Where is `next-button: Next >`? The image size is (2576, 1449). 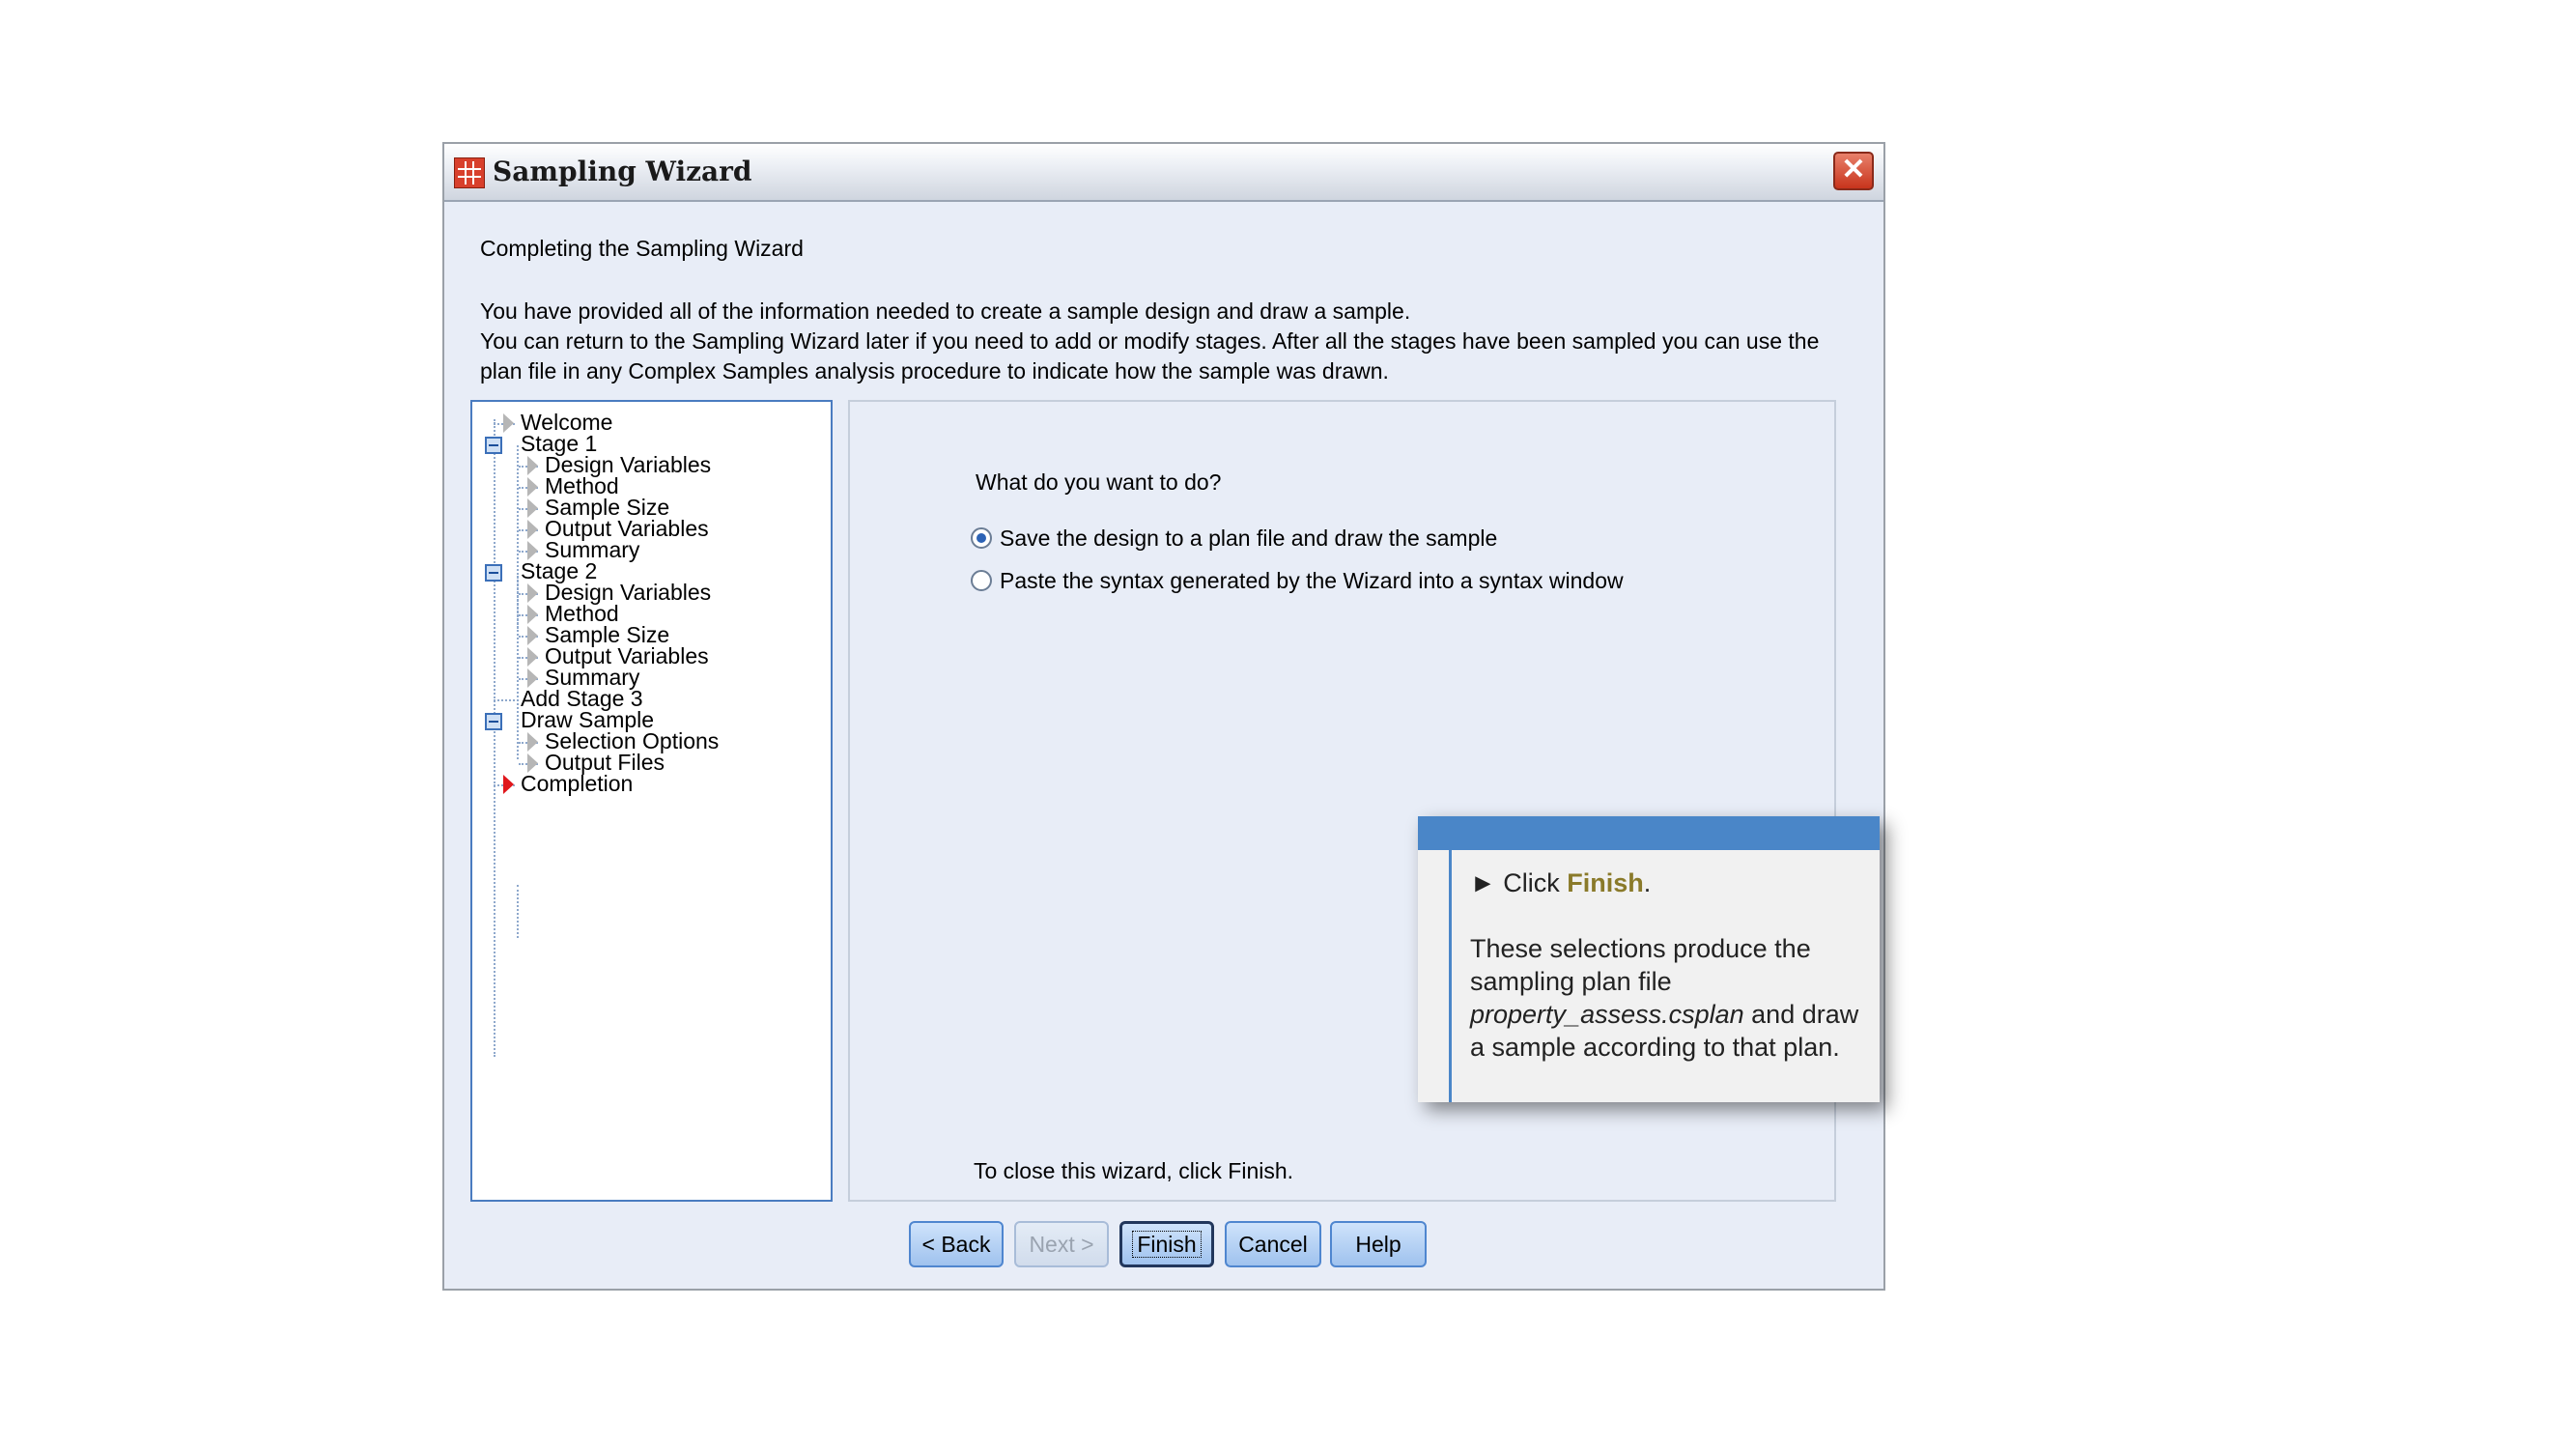
next-button: Next > is located at coordinates (1061, 1244).